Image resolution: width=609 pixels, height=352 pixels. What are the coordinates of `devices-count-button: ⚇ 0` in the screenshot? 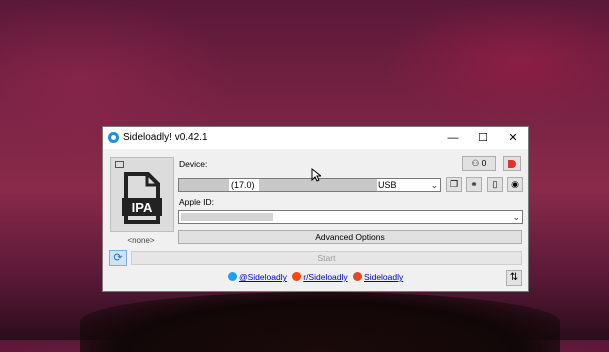 It's located at (479, 163).